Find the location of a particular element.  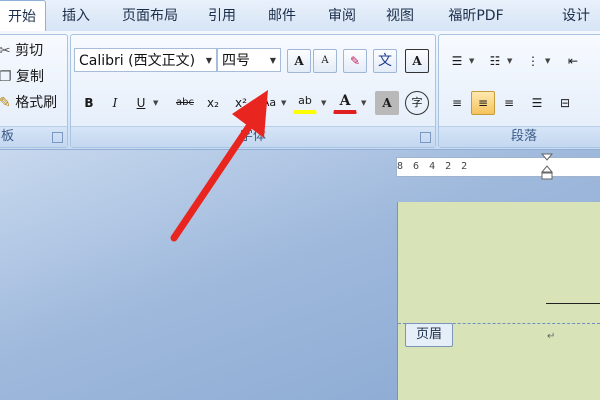

phonetic-guide-icon: 文 is located at coordinates (385, 61).